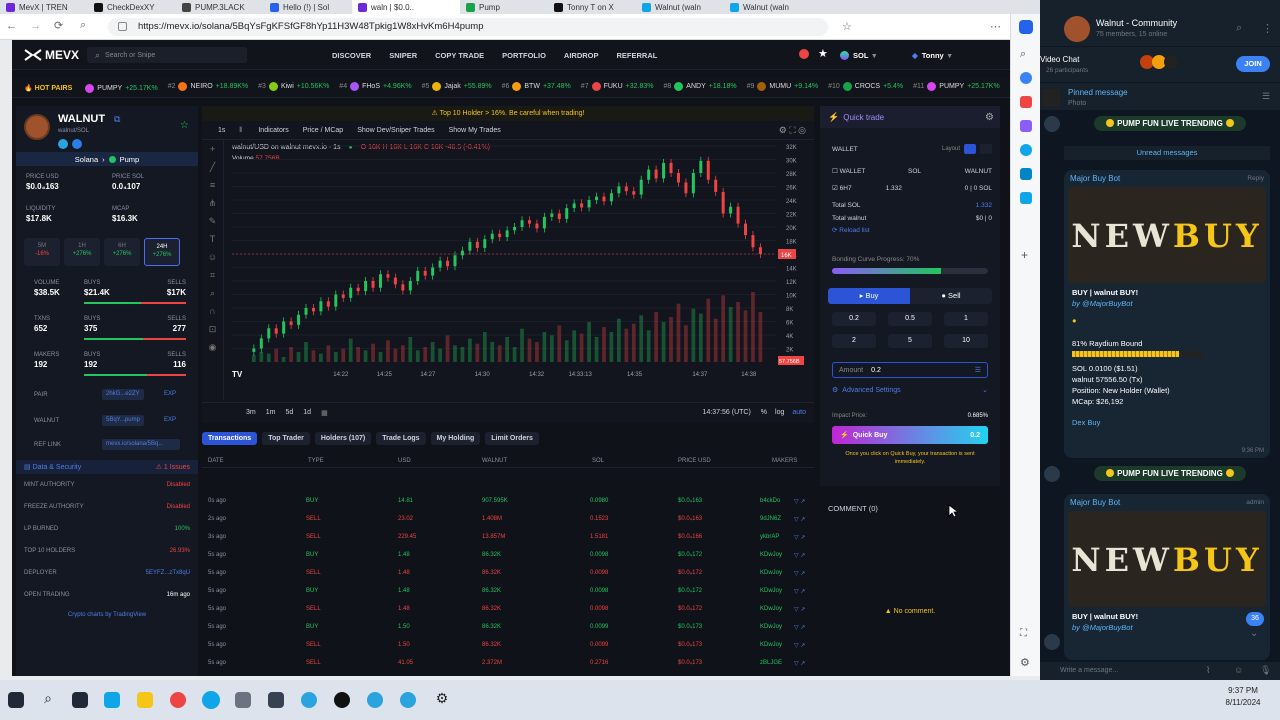 The height and width of the screenshot is (720, 1280). What do you see at coordinates (1095, 502) in the screenshot?
I see `bot-name: Major Buy Bot` at bounding box center [1095, 502].